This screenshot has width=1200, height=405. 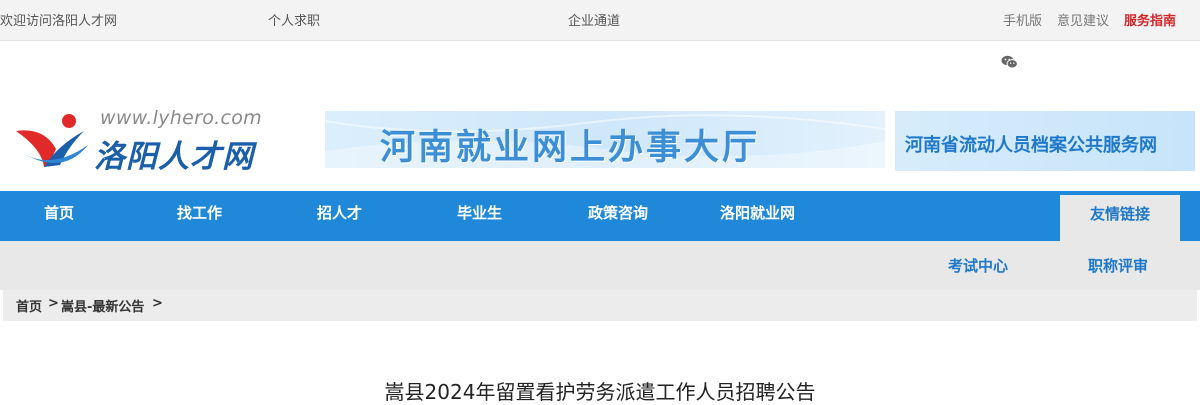 What do you see at coordinates (1118, 265) in the screenshot?
I see `subnav-title-review: 职称评审` at bounding box center [1118, 265].